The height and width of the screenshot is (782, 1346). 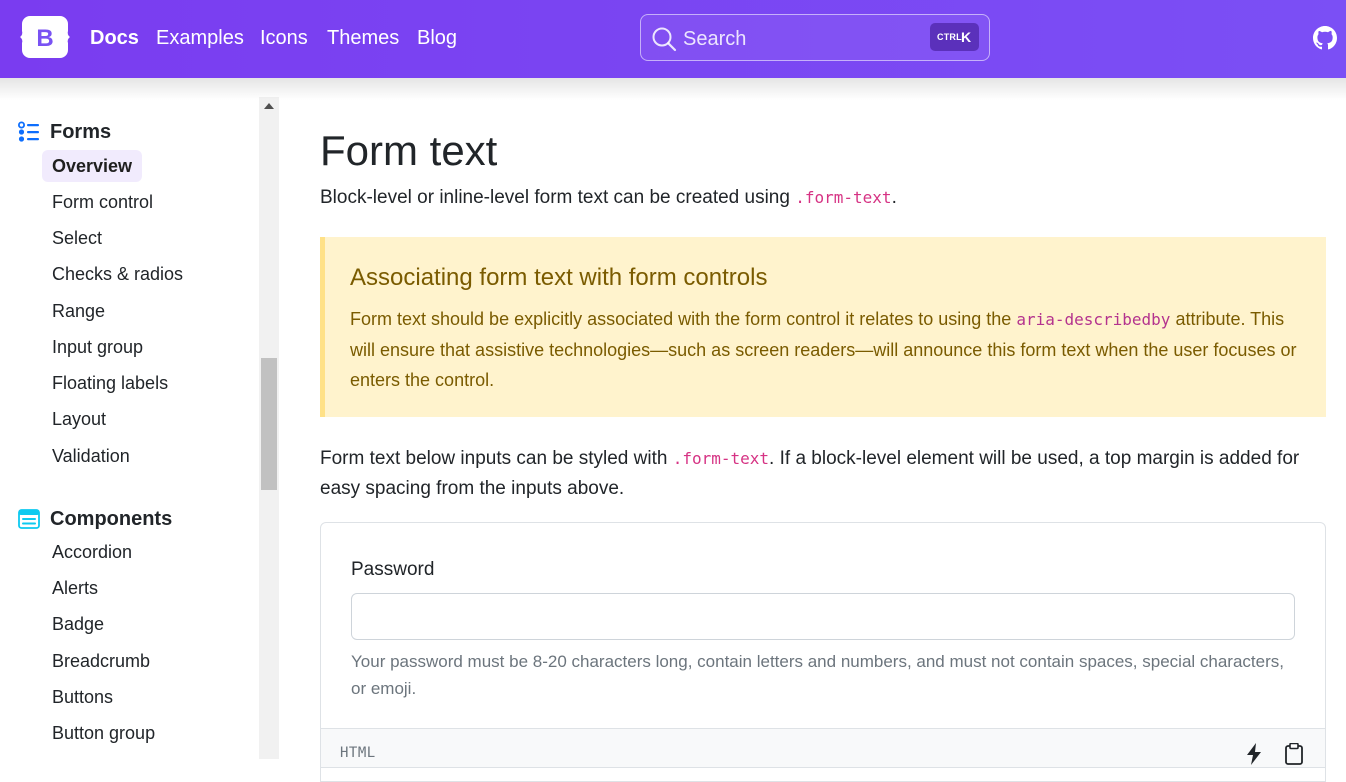 I want to click on clipboard-icon, so click(x=1294, y=754).